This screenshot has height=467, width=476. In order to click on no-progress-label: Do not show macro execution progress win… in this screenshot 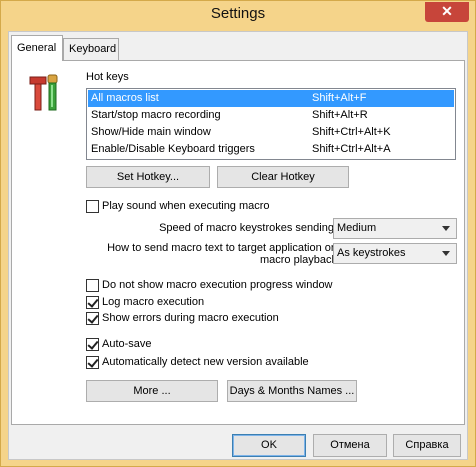, I will do `click(217, 285)`.